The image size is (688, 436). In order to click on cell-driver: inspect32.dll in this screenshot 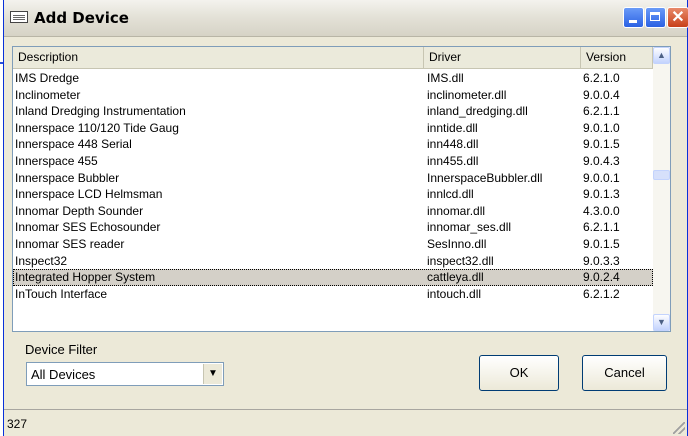, I will do `click(460, 260)`.